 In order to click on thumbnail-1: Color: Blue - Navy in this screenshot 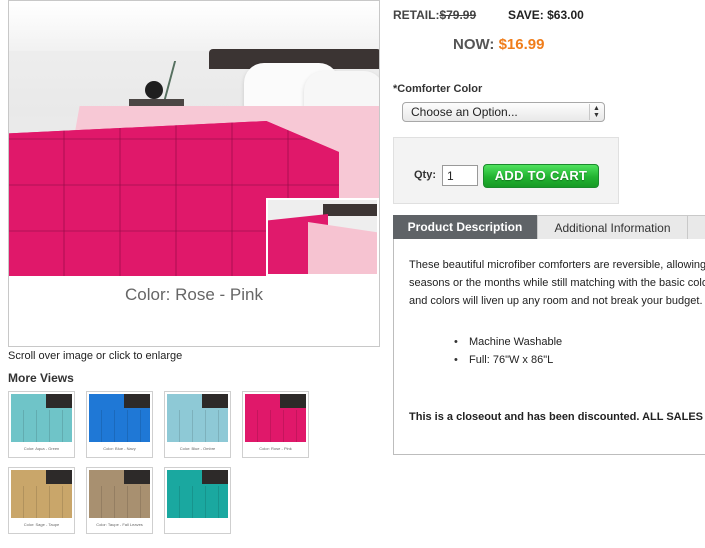, I will do `click(119, 424)`.